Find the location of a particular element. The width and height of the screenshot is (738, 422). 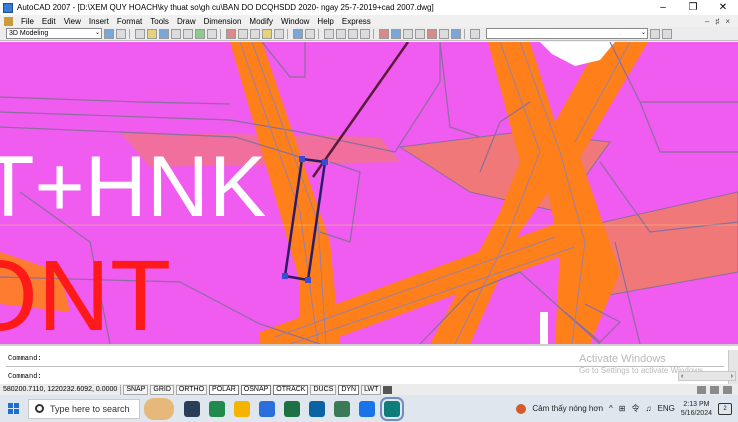

menu-modify: Modify is located at coordinates (261, 21).